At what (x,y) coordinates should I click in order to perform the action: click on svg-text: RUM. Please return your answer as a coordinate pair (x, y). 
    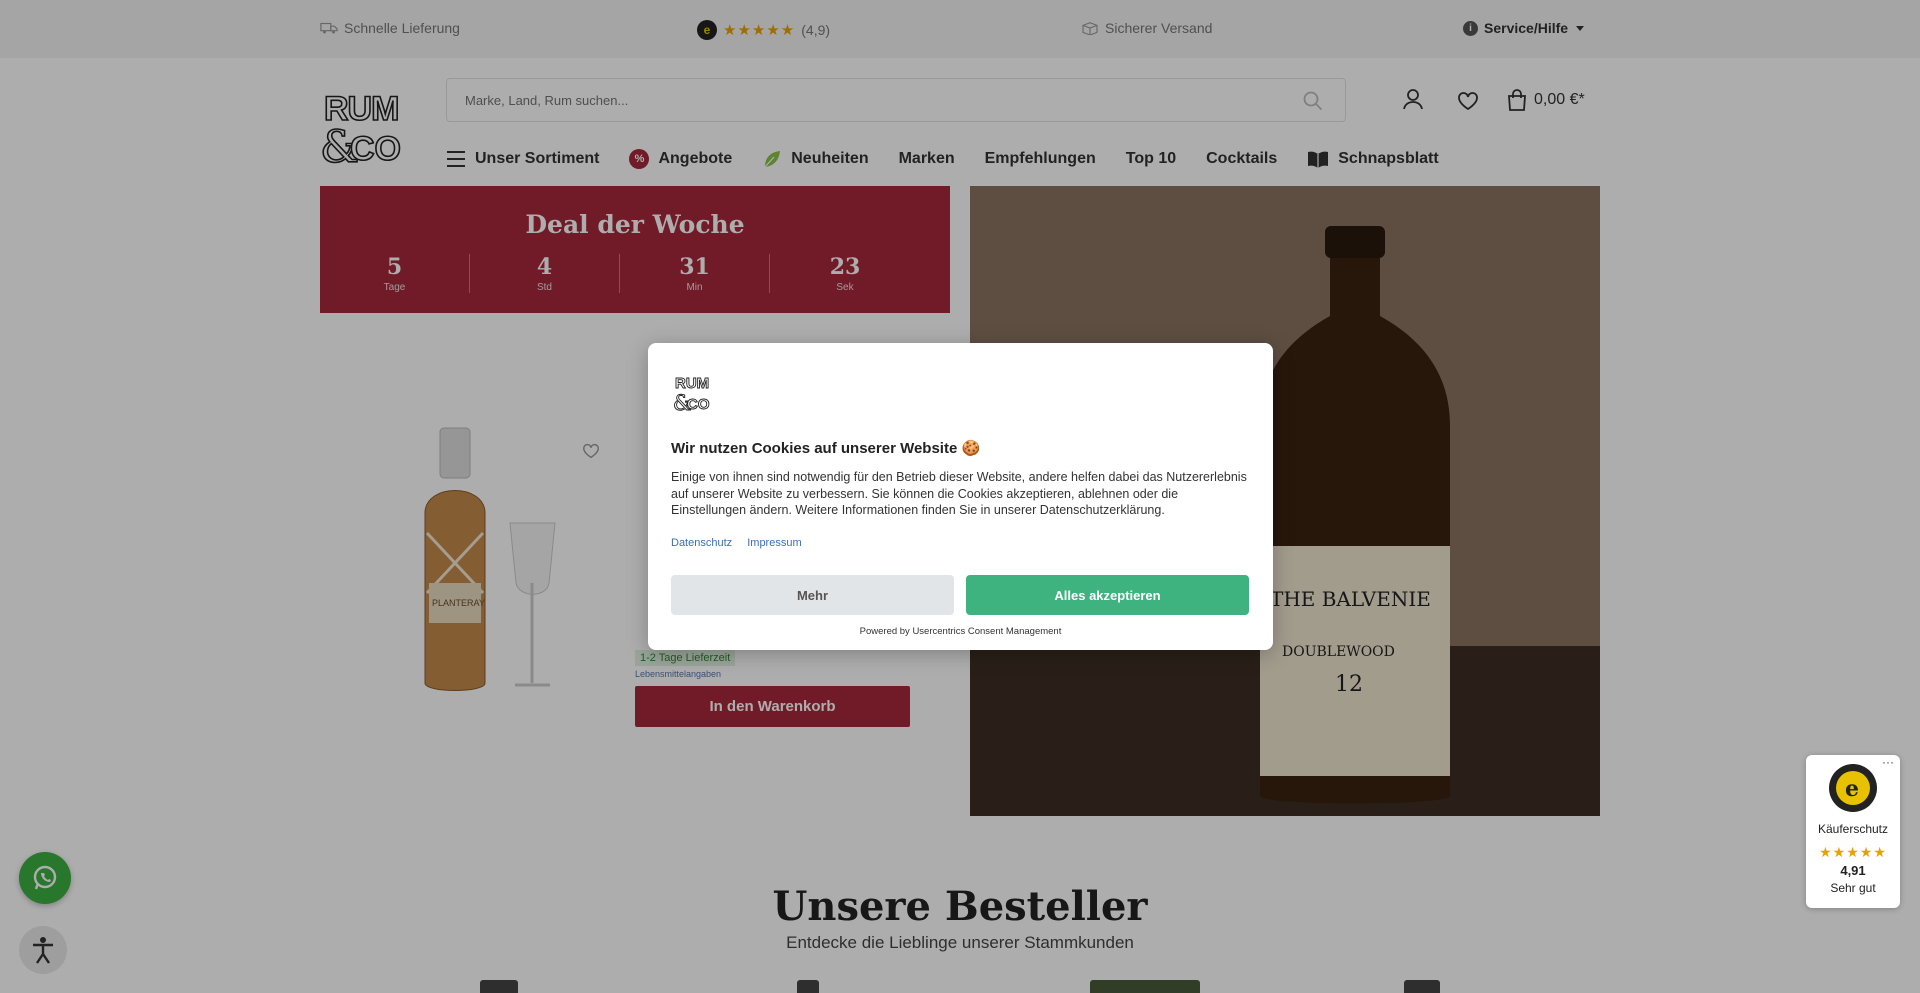
    Looking at the image, I should click on (692, 383).